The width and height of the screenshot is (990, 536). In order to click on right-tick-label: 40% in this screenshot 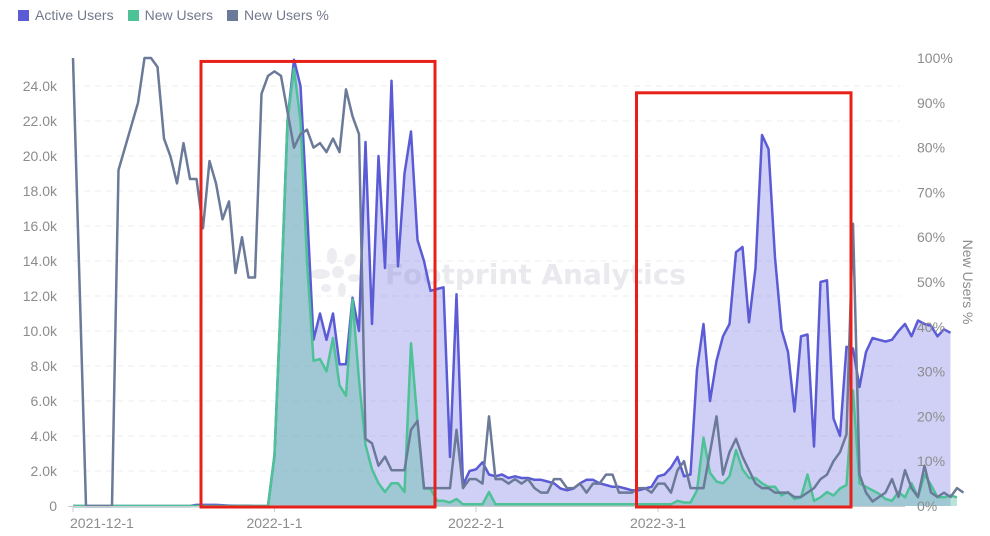, I will do `click(931, 327)`.